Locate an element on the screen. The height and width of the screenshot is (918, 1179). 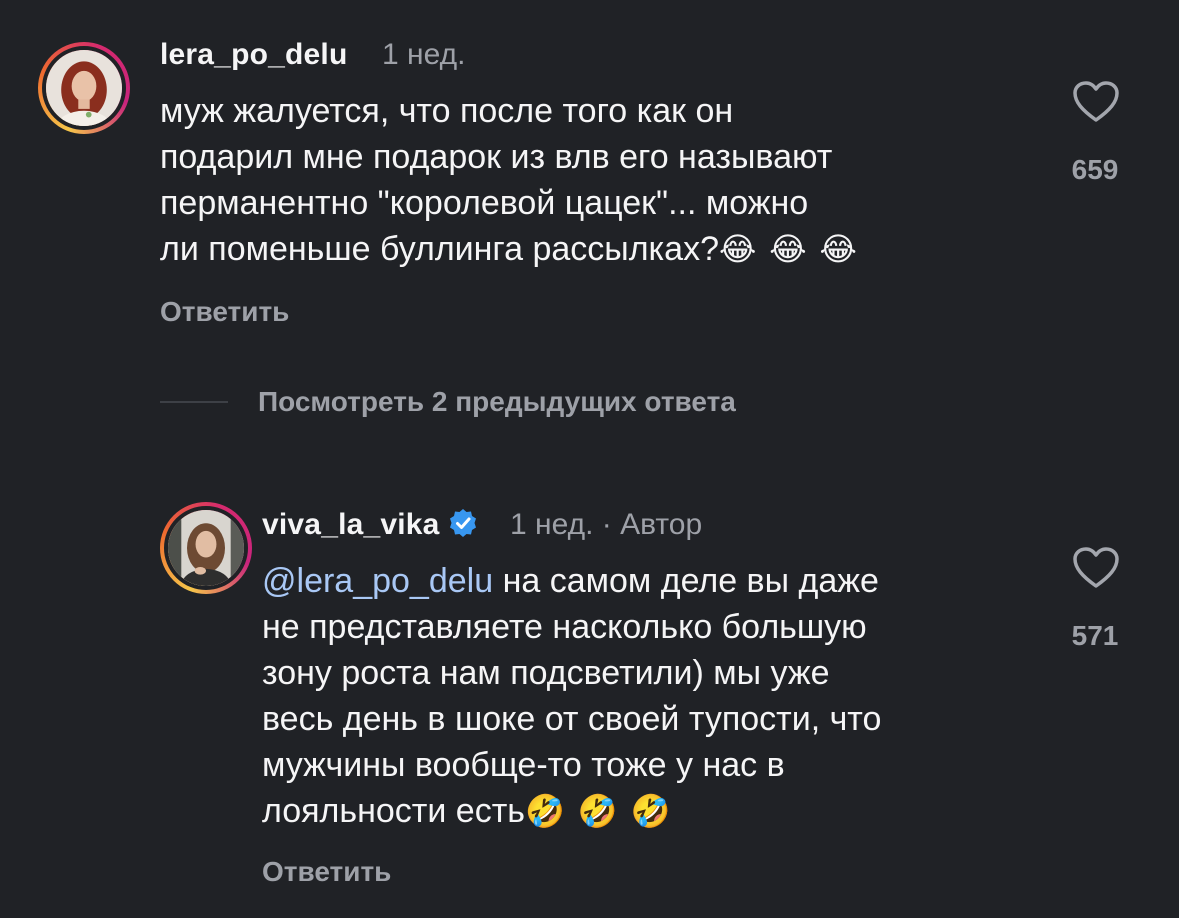
reply-time: 1 нед. · Автор is located at coordinates (606, 524).